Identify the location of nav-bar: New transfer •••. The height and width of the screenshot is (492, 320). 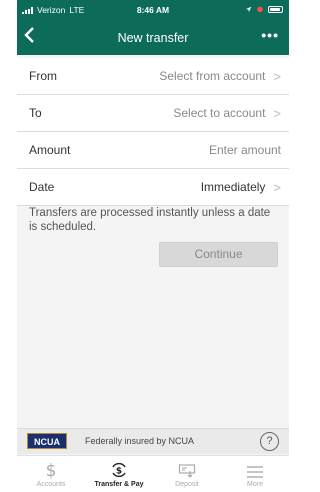
(153, 38).